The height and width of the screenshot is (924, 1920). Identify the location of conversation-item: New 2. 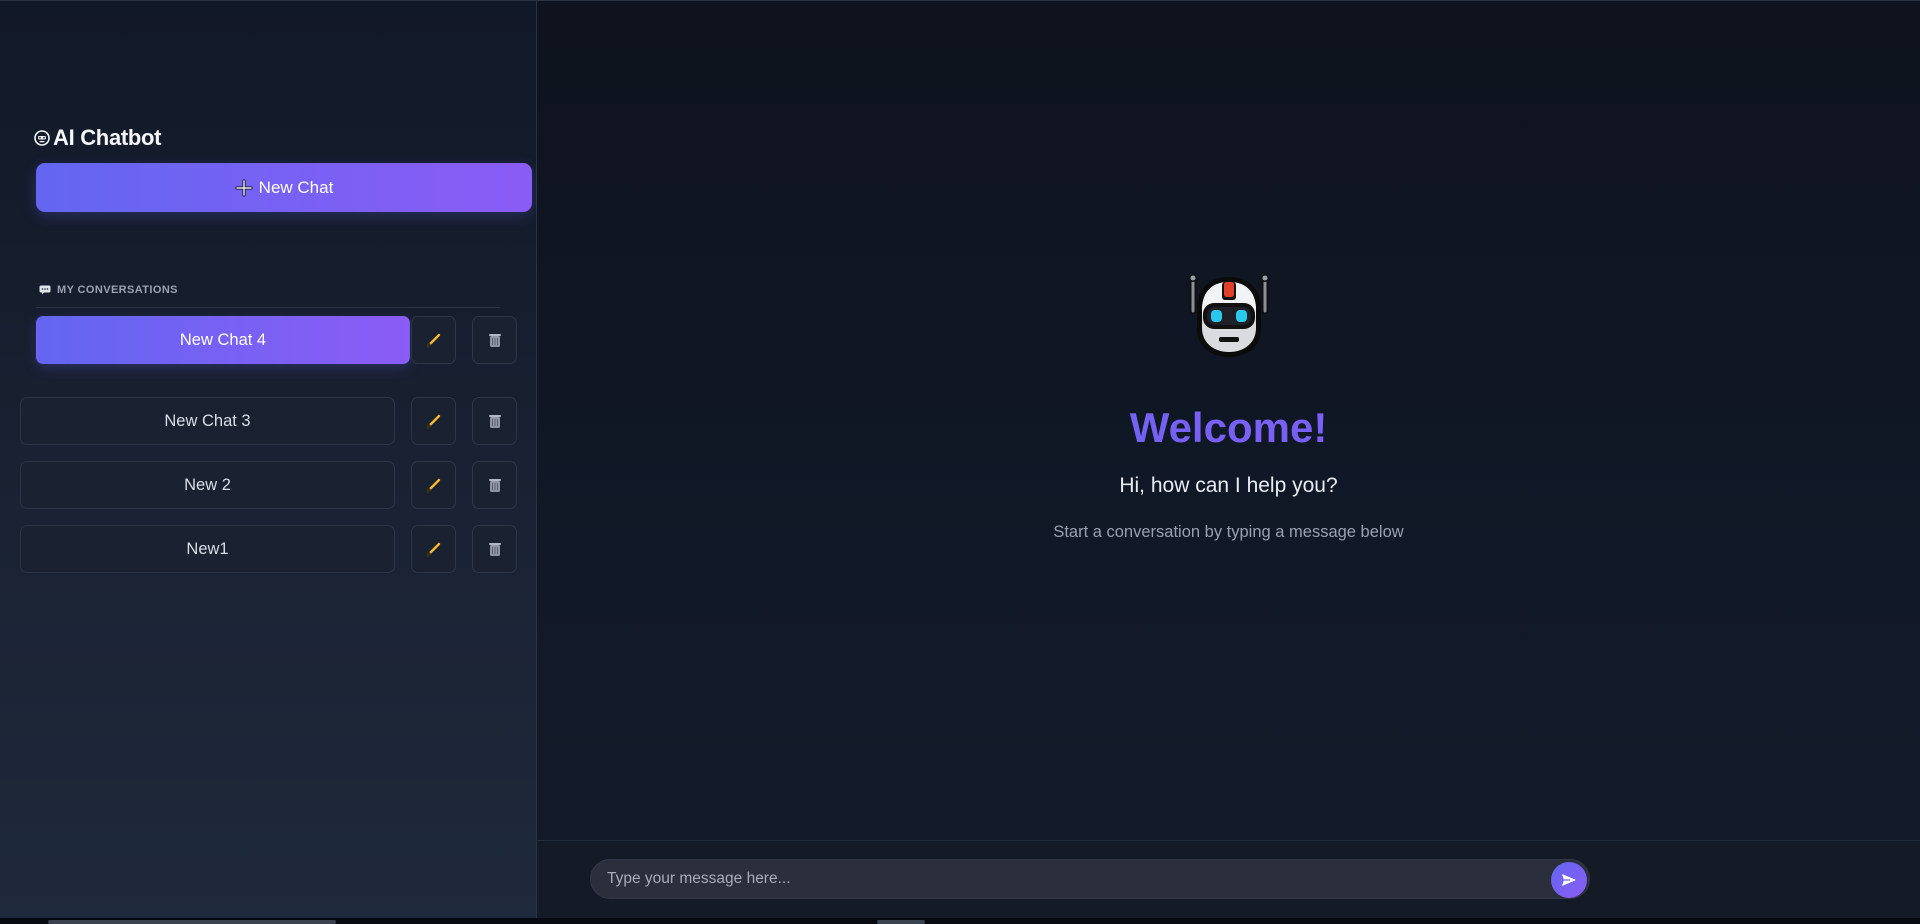
(207, 485).